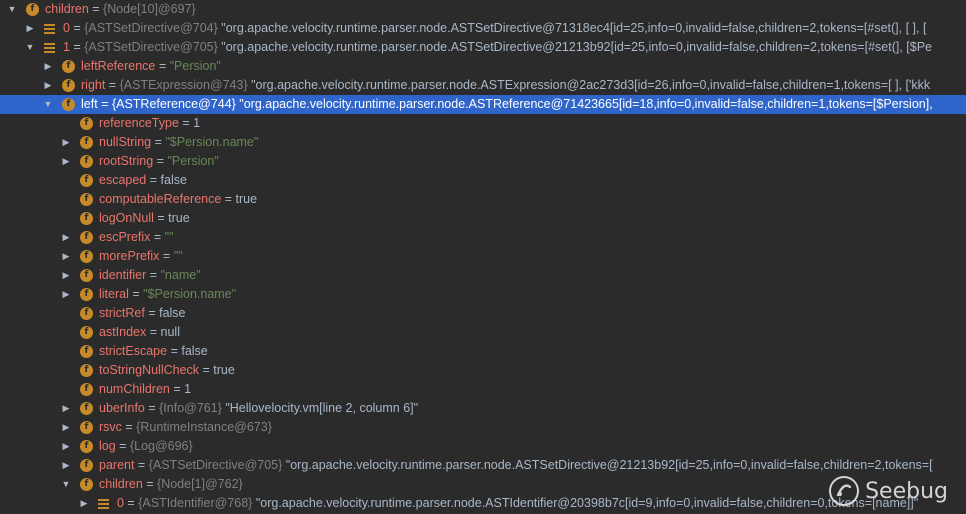 The image size is (966, 514). Describe the element at coordinates (89, 104) in the screenshot. I see `variable-name: left` at that location.